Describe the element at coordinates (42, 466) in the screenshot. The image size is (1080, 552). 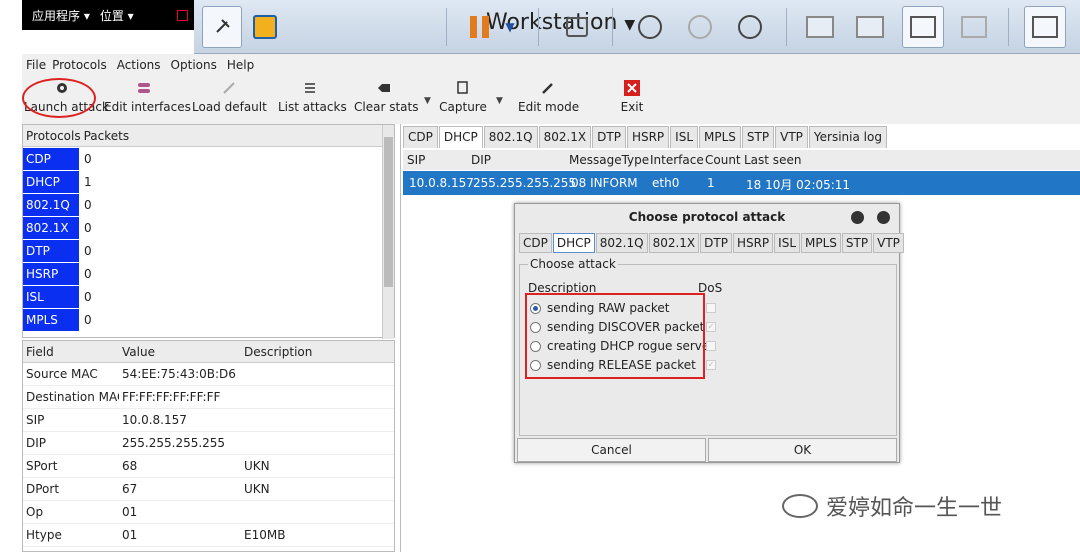
I see `field-name: SPort` at that location.